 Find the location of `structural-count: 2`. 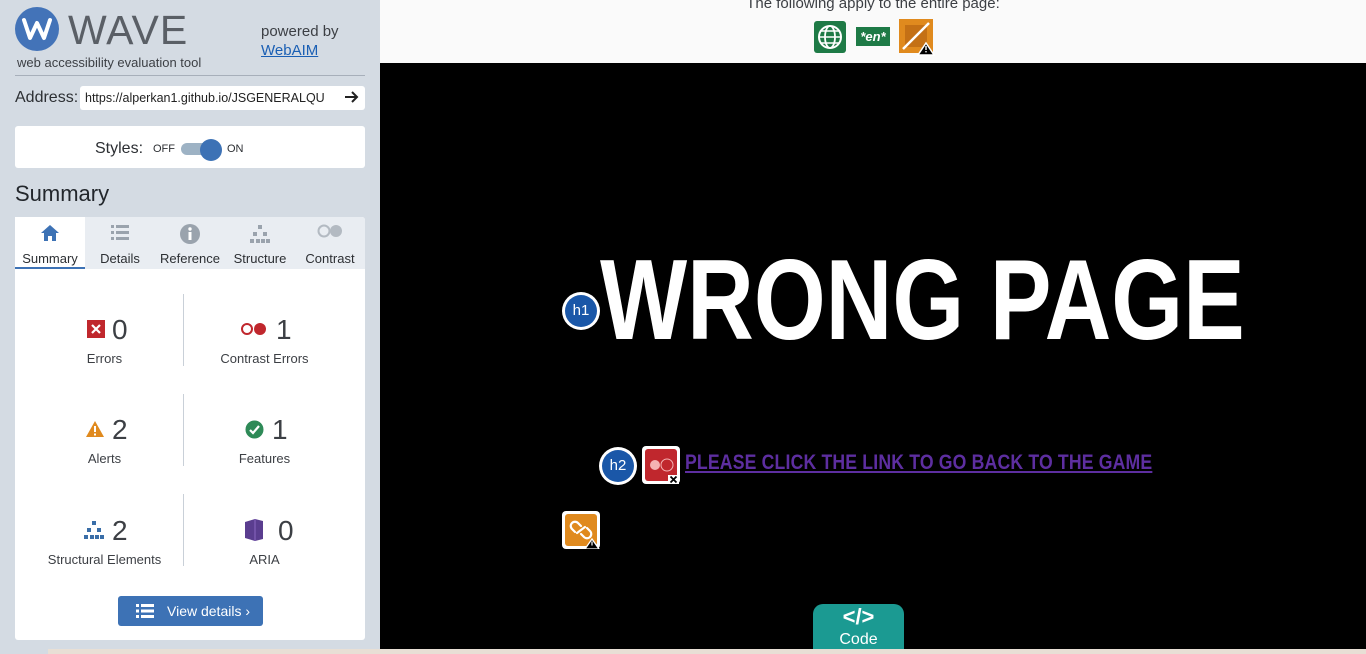

structural-count: 2 is located at coordinates (120, 530).